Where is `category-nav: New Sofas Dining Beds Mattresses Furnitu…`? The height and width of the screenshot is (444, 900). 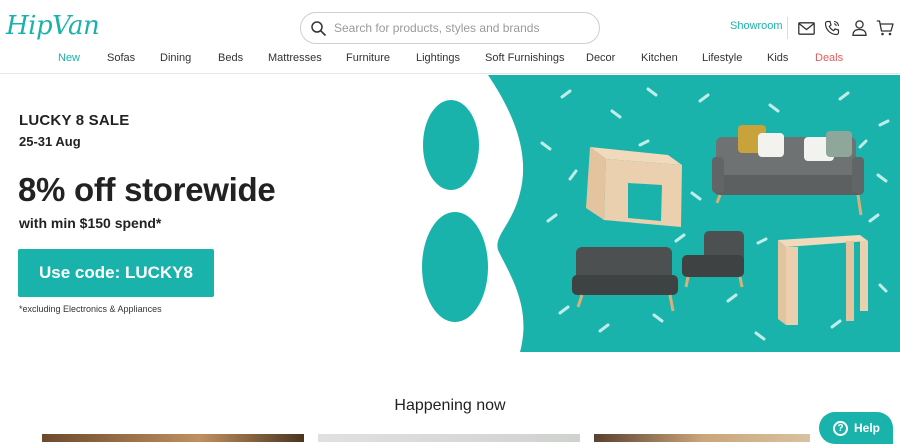 category-nav: New Sofas Dining Beds Mattresses Furnitu… is located at coordinates (450, 60).